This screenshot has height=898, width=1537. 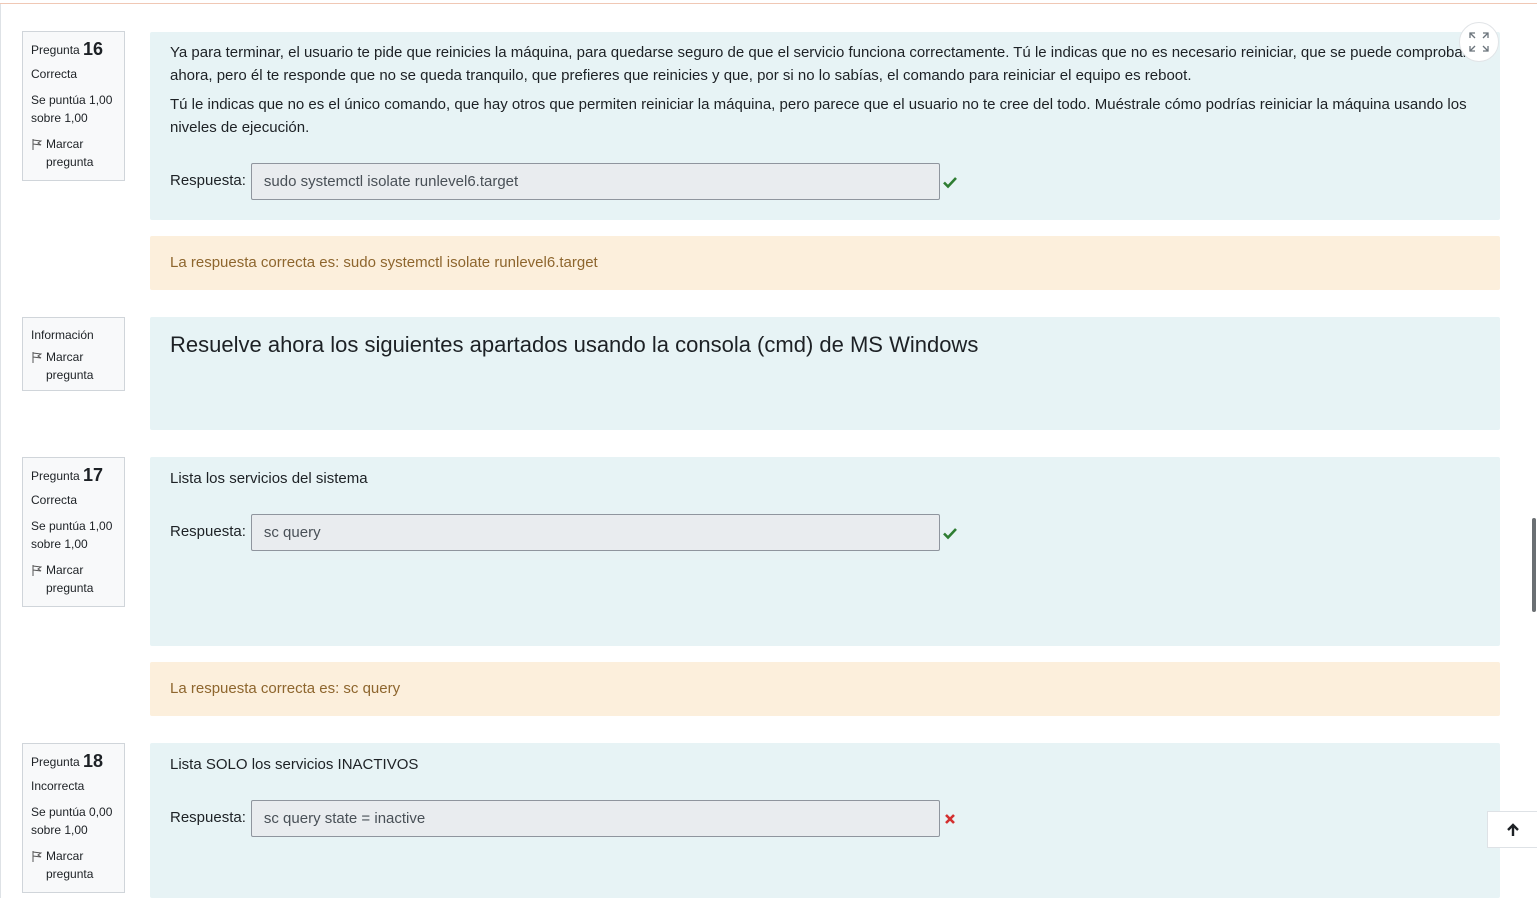 I want to click on info-block-meta: Información Marcar pregunta, so click(x=73, y=354).